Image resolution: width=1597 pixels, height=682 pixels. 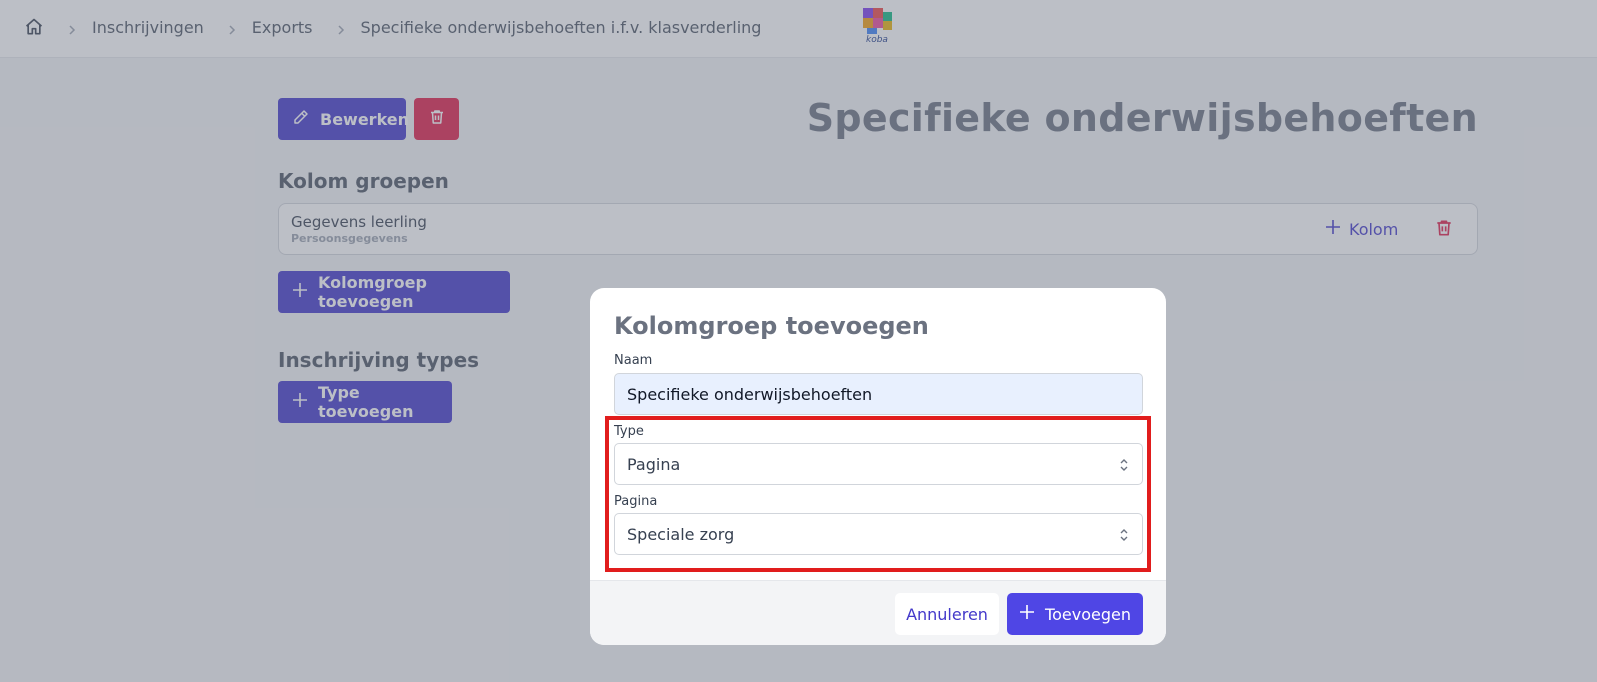 What do you see at coordinates (1088, 614) in the screenshot?
I see `submit-button-label: Toevoegen` at bounding box center [1088, 614].